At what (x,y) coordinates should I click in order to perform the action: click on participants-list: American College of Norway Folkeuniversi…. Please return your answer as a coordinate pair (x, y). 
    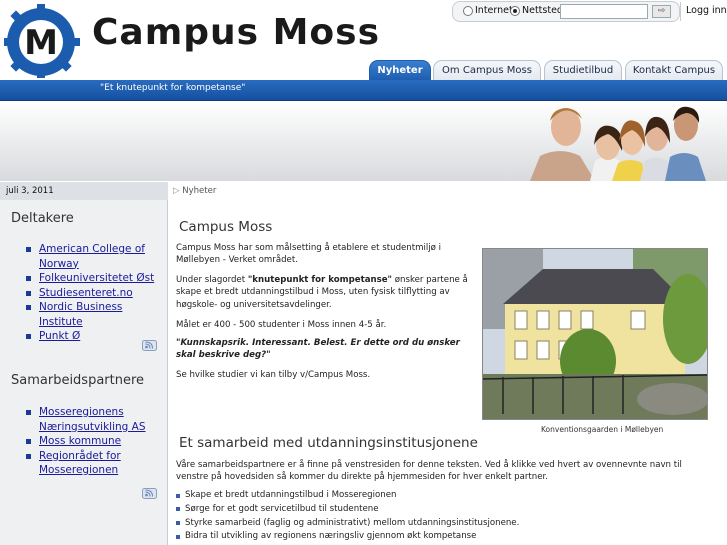
    Looking at the image, I should click on (96, 293).